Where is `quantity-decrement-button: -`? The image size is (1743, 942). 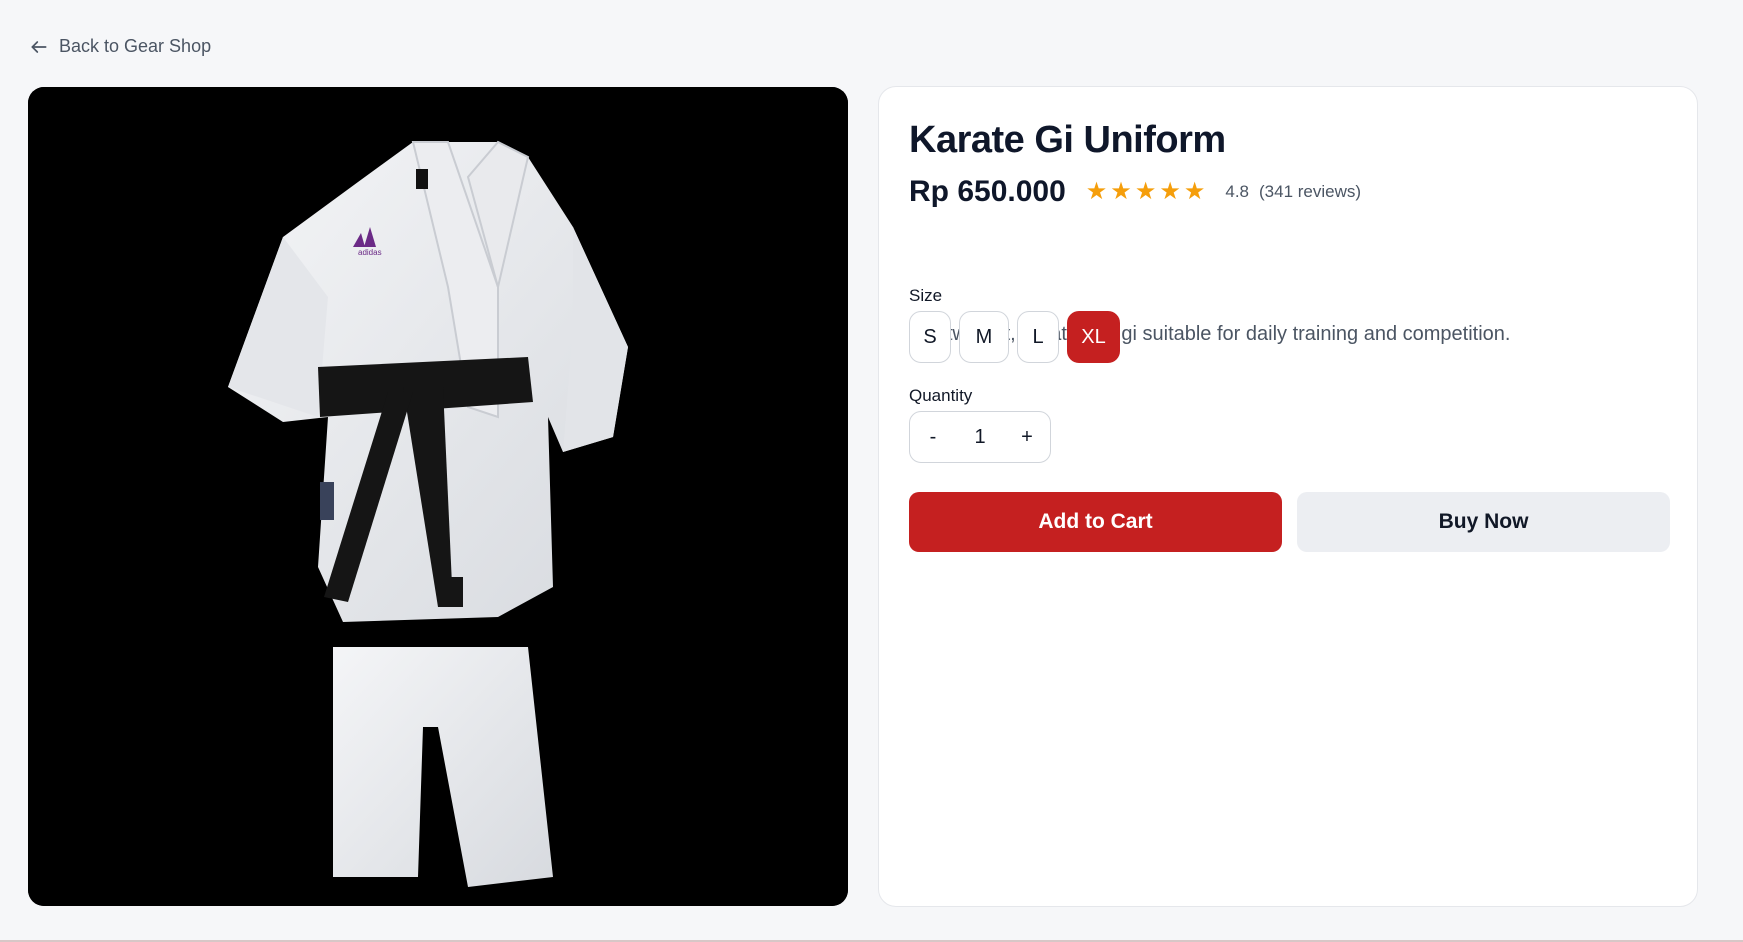
quantity-decrement-button: - is located at coordinates (933, 437).